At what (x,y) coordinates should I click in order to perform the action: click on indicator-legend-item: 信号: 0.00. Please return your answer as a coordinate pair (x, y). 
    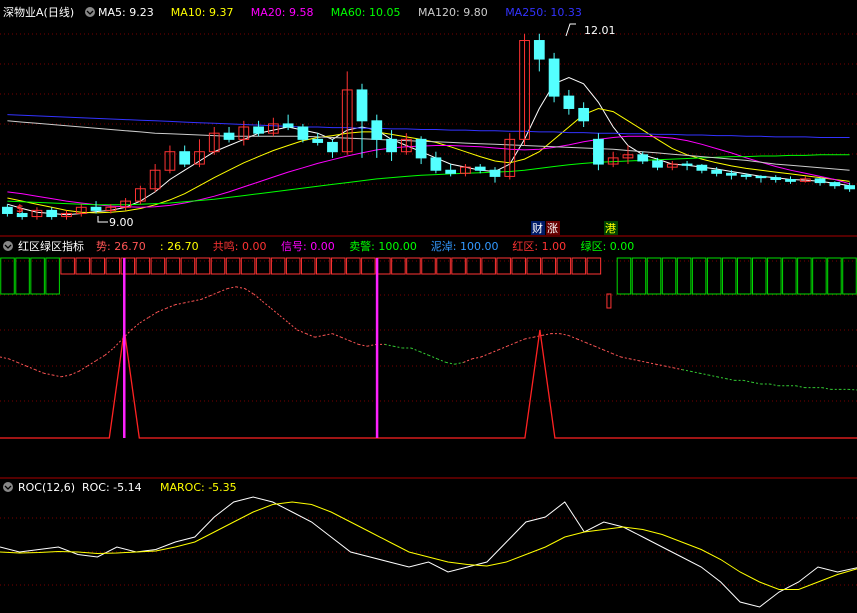
    Looking at the image, I should click on (308, 246).